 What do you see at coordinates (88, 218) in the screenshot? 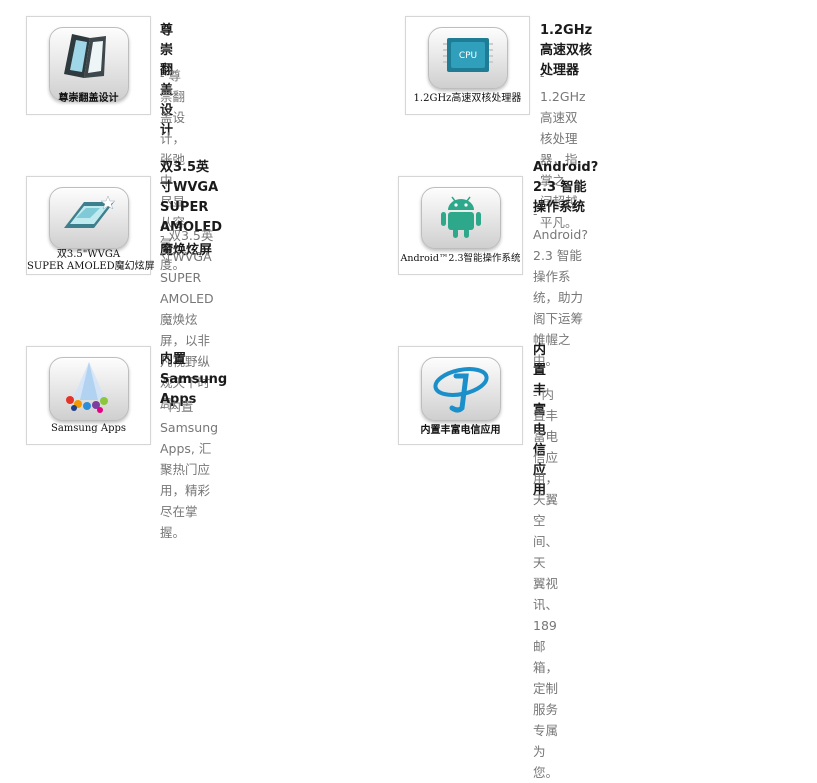
I see `amoled-screen-icon` at bounding box center [88, 218].